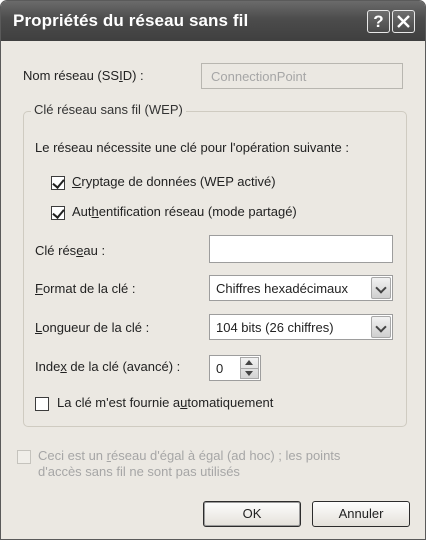 This screenshot has height=540, width=426. I want to click on ok-button: OK, so click(252, 514).